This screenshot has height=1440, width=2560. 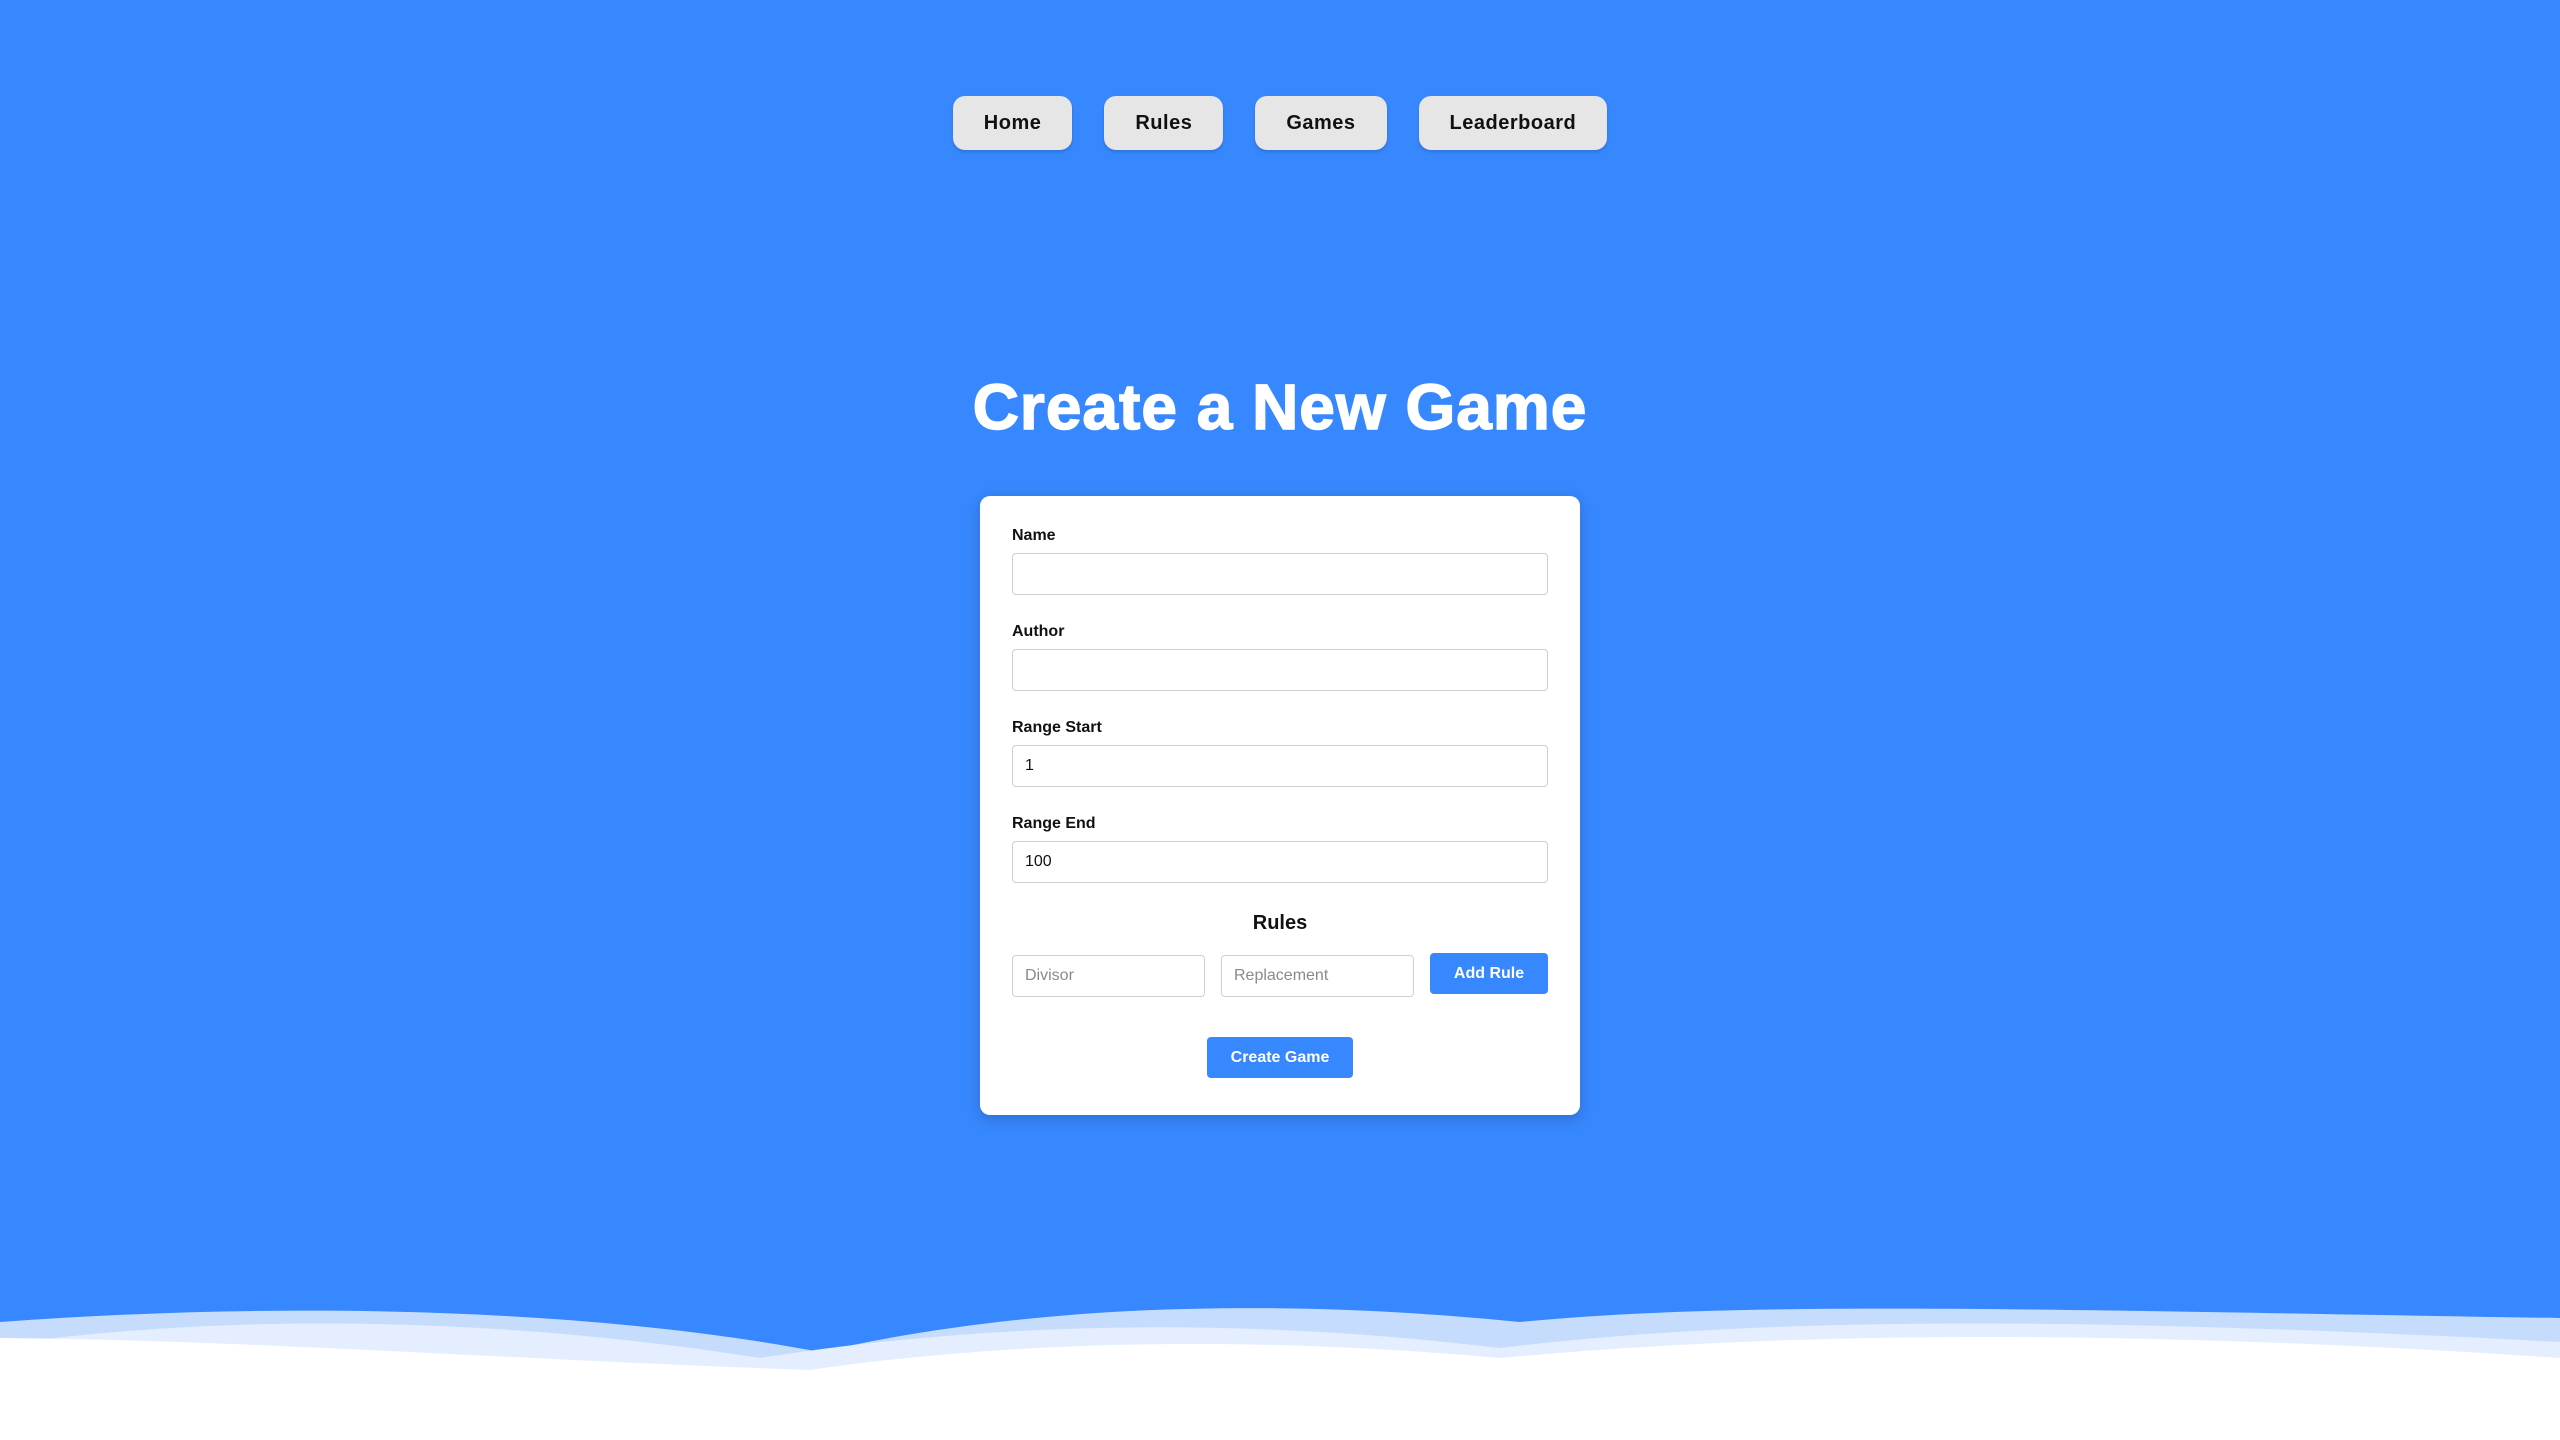 What do you see at coordinates (1164, 123) in the screenshot?
I see `nav-rules-button: Rules` at bounding box center [1164, 123].